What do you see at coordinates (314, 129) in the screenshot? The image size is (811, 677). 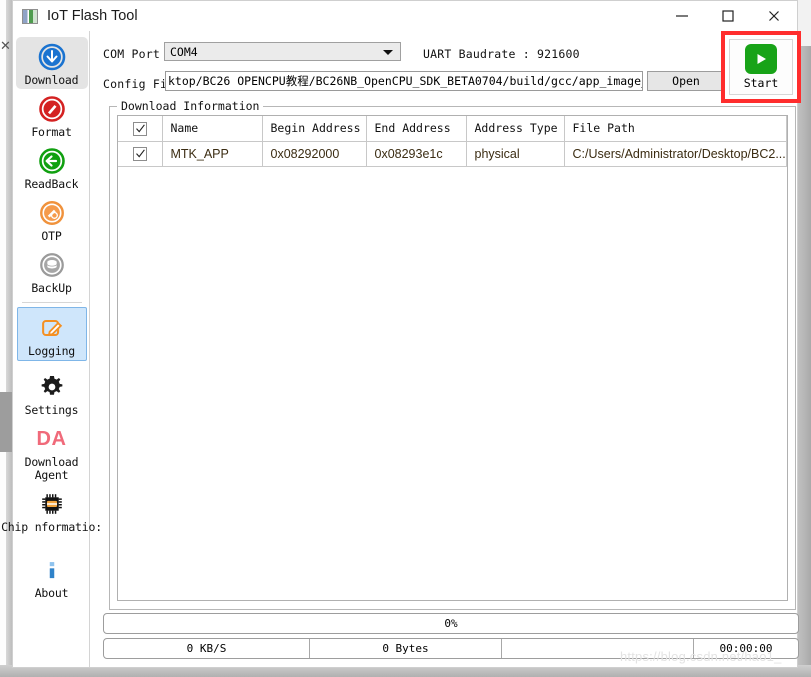 I see `column-header-begin-address: Begin Address` at bounding box center [314, 129].